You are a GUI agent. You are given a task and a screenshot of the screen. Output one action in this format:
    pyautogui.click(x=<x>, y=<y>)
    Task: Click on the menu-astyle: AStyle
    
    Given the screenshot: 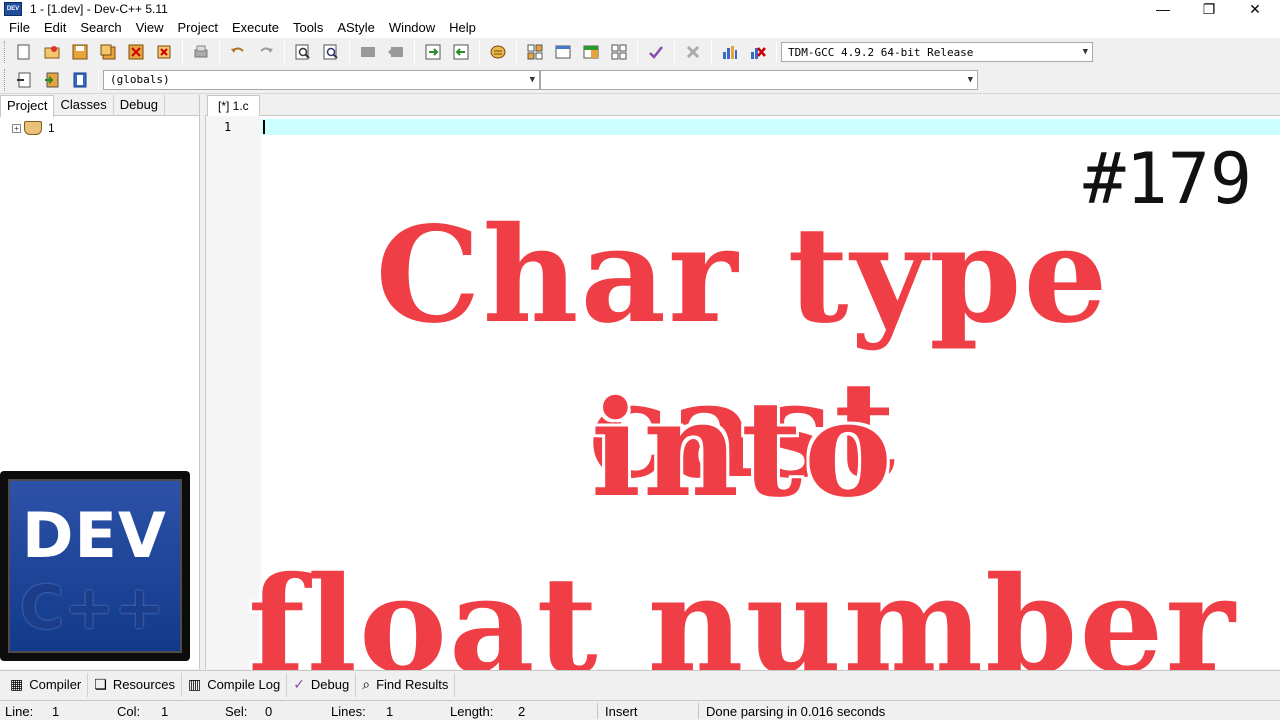 What is the action you would take?
    pyautogui.click(x=356, y=28)
    